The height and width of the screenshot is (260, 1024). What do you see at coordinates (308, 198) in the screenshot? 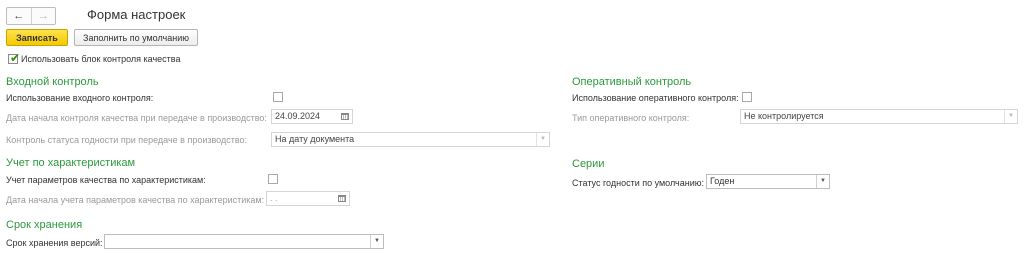
I see `characteristics-start-date-field: . .` at bounding box center [308, 198].